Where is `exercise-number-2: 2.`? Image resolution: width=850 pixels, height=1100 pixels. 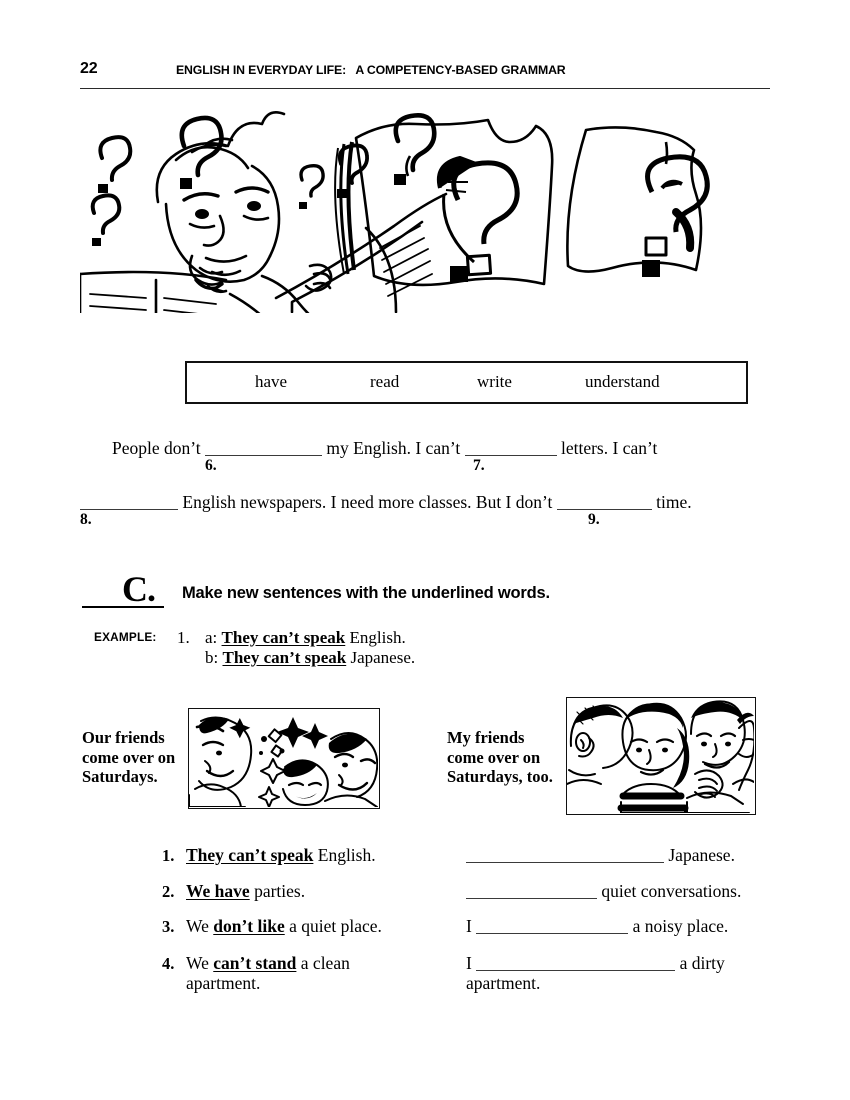 exercise-number-2: 2. is located at coordinates (168, 891).